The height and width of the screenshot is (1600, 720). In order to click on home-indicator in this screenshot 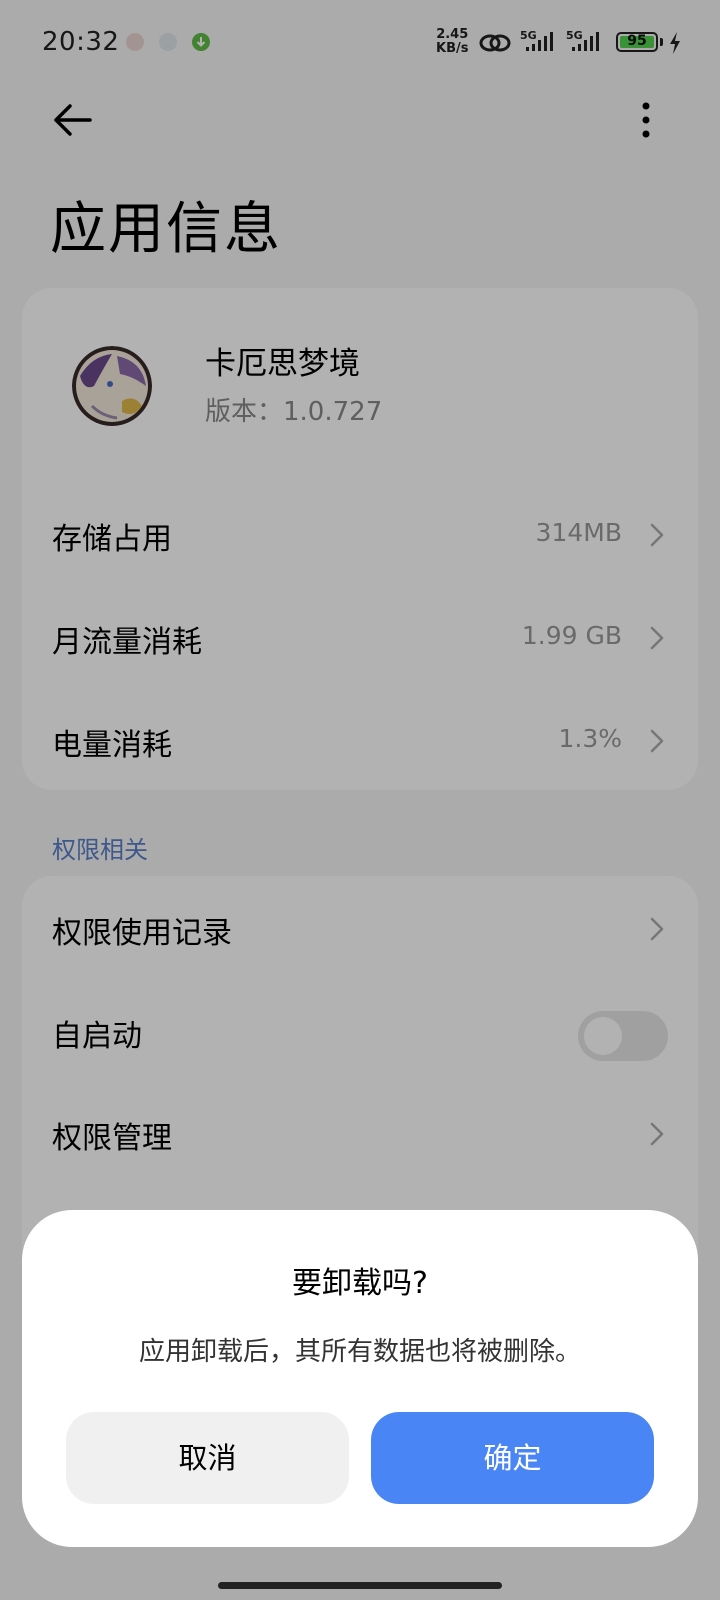, I will do `click(360, 1585)`.